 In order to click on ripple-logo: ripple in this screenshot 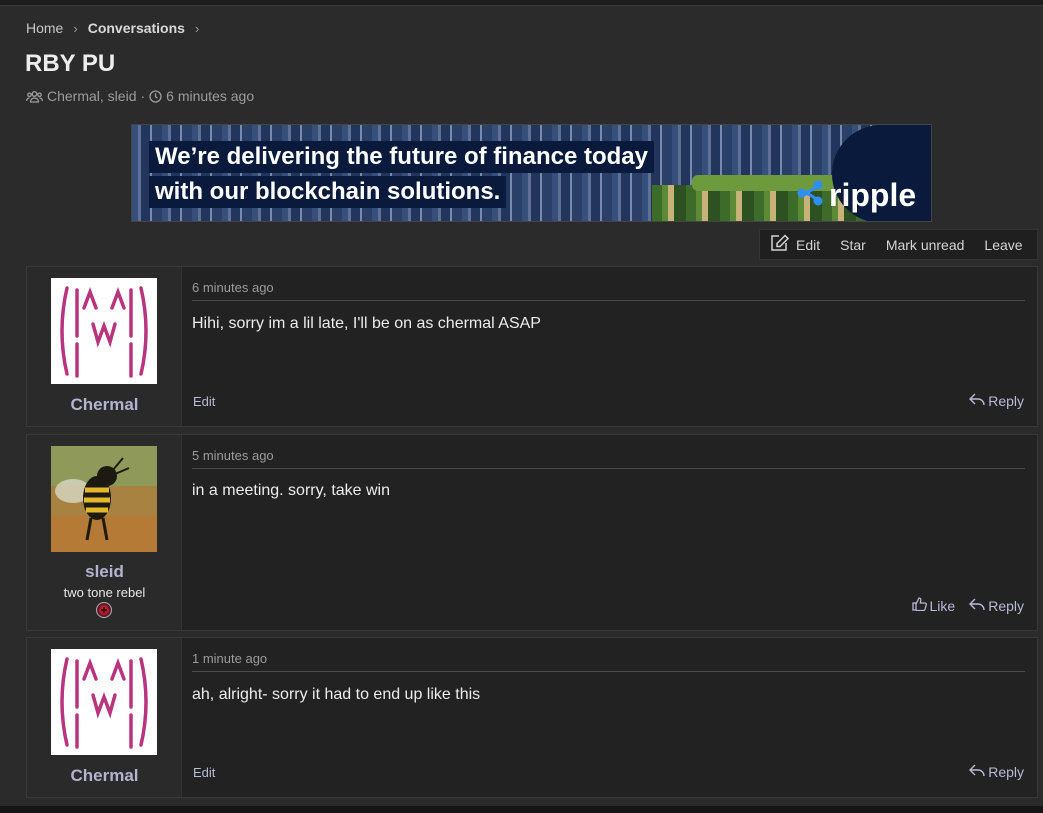, I will do `click(856, 195)`.